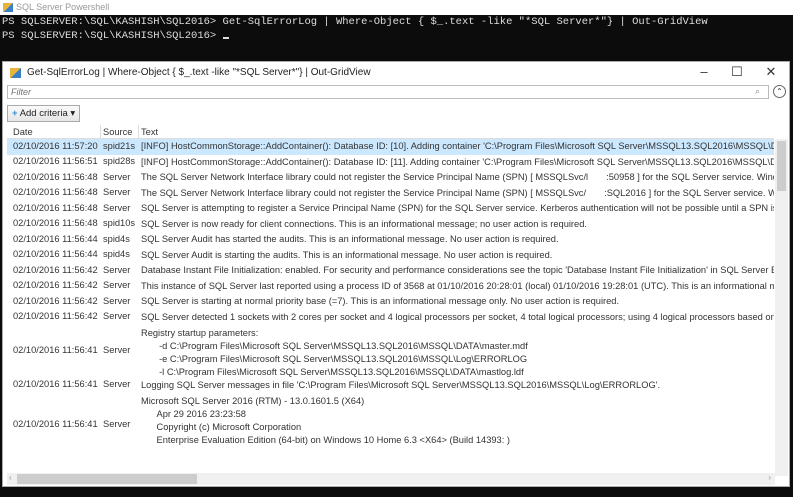 The image size is (793, 497). What do you see at coordinates (15, 73) in the screenshot?
I see `grid-app-icon` at bounding box center [15, 73].